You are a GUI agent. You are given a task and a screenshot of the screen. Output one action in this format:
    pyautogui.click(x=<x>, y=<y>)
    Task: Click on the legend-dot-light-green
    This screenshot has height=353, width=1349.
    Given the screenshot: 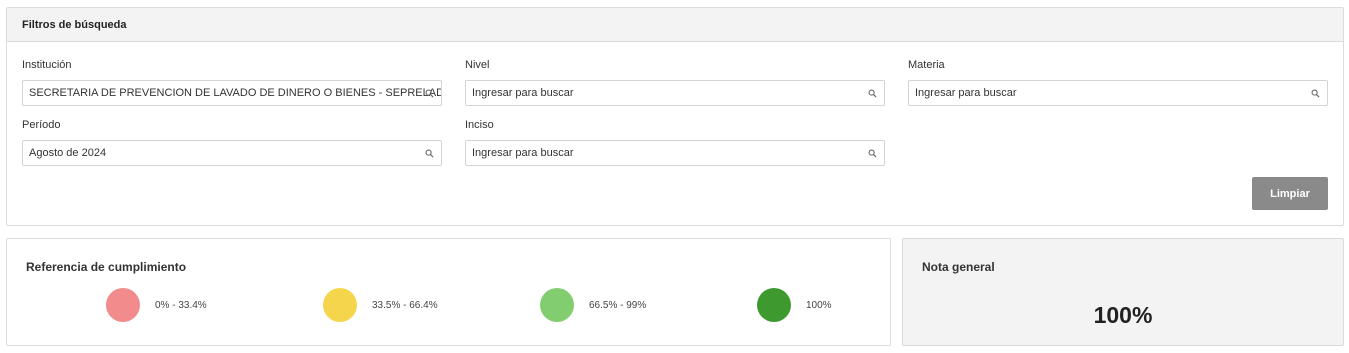 What is the action you would take?
    pyautogui.click(x=557, y=305)
    